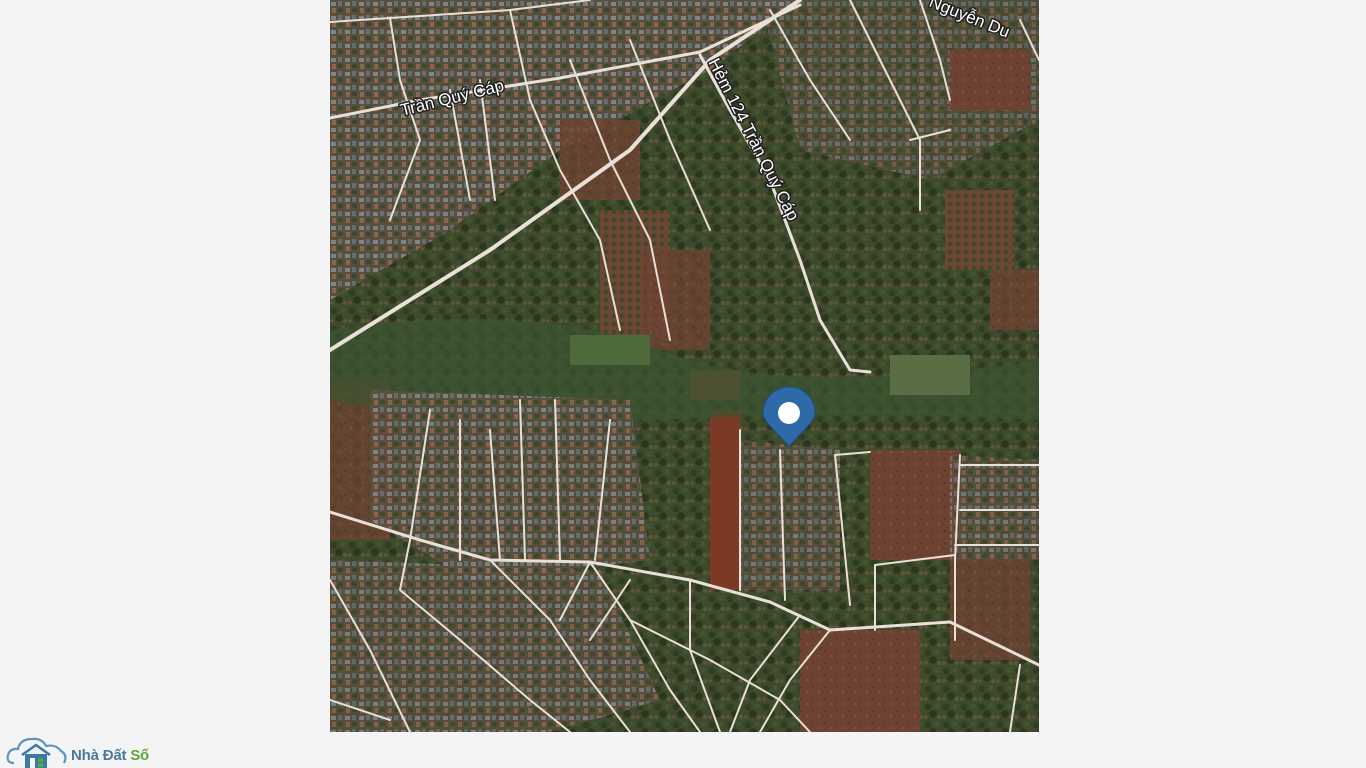 Image resolution: width=1366 pixels, height=768 pixels. I want to click on house-cloud-icon, so click(36, 752).